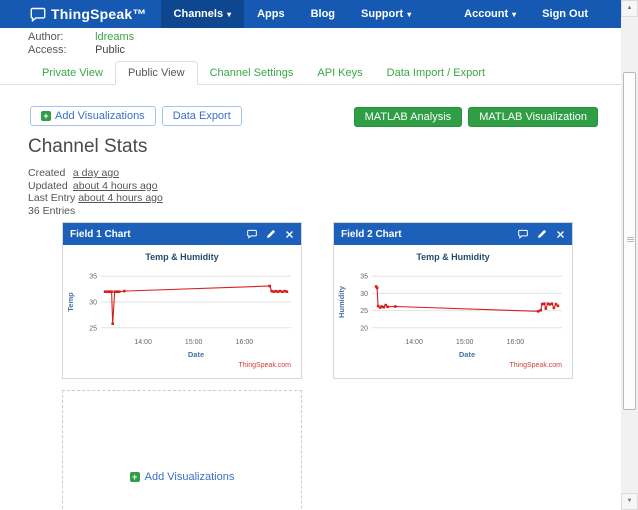 This screenshot has width=638, height=510. I want to click on channel-meta: Author: ldreams Access: Public, so click(81, 44).